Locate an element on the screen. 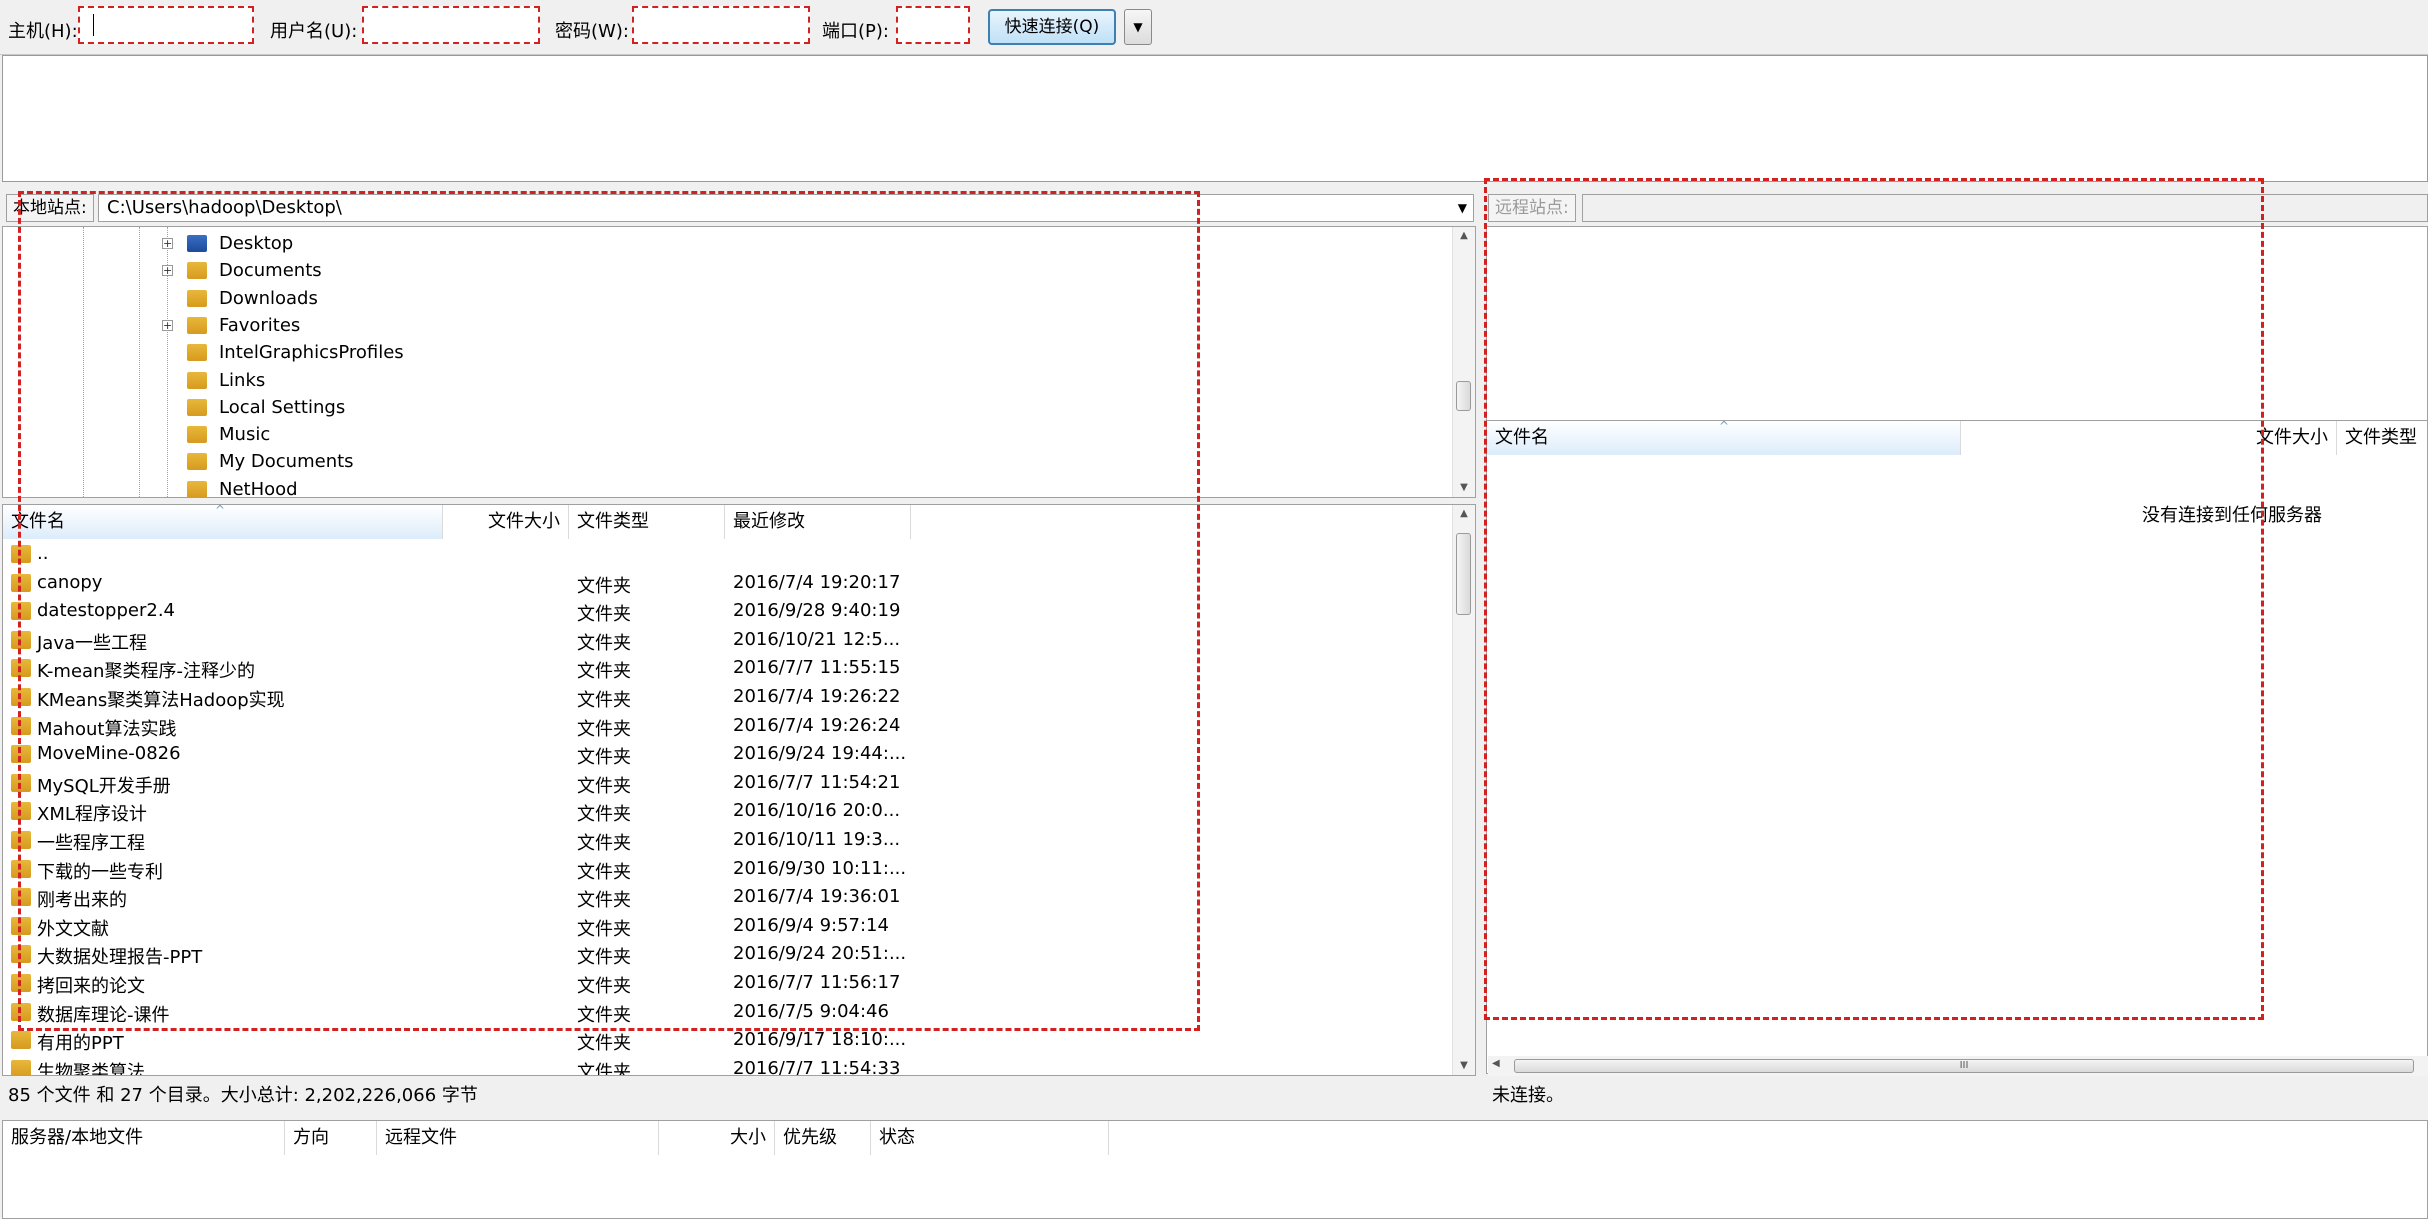 The image size is (2428, 1219). column-header-modified: 最近修改 is located at coordinates (818, 522).